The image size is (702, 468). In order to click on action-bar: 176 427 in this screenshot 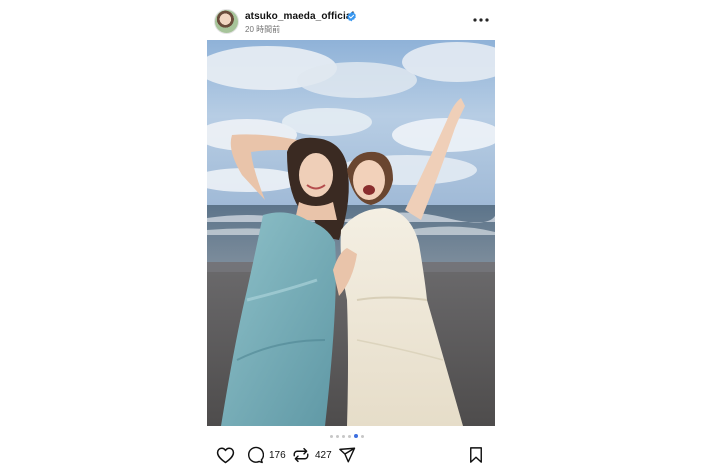, I will do `click(350, 455)`.